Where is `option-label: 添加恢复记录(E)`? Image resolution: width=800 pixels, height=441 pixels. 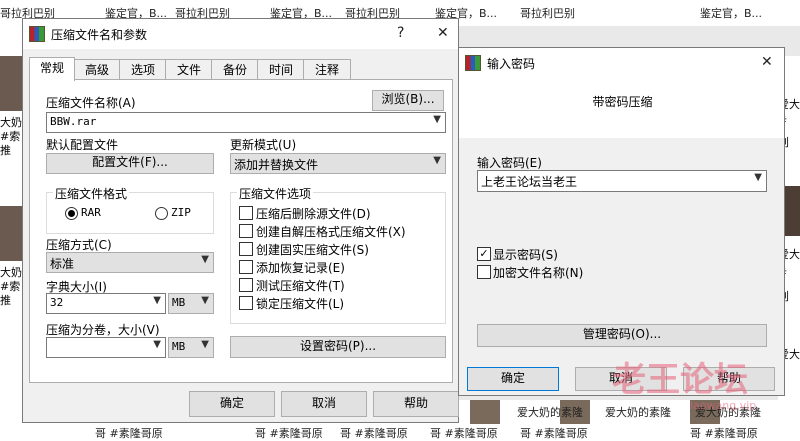
option-label: 添加恢复记录(E) is located at coordinates (300, 268).